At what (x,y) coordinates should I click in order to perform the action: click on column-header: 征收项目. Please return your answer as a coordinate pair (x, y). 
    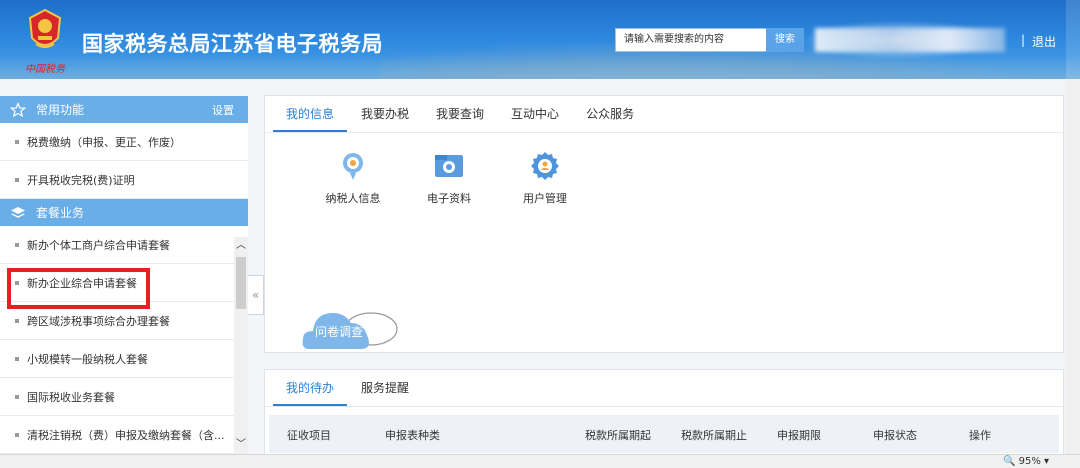
    Looking at the image, I should click on (309, 435).